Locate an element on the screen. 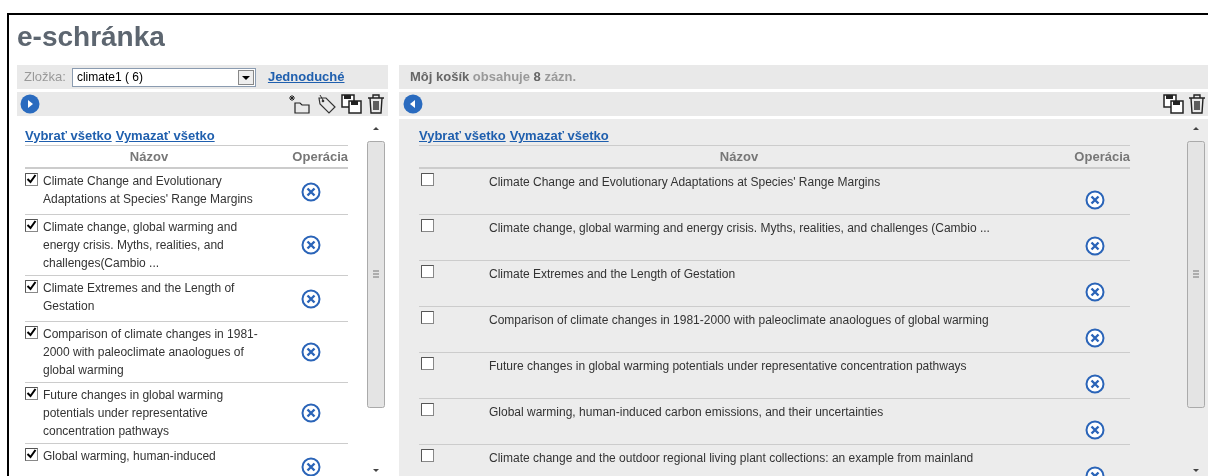 The height and width of the screenshot is (476, 1208). back-icon is located at coordinates (413, 104).